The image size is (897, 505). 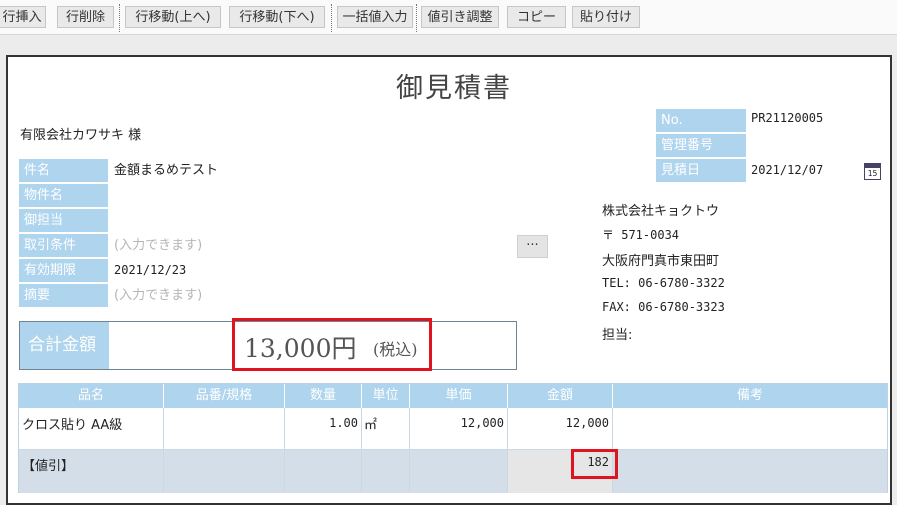 What do you see at coordinates (594, 464) in the screenshot?
I see `discount-highlight-box` at bounding box center [594, 464].